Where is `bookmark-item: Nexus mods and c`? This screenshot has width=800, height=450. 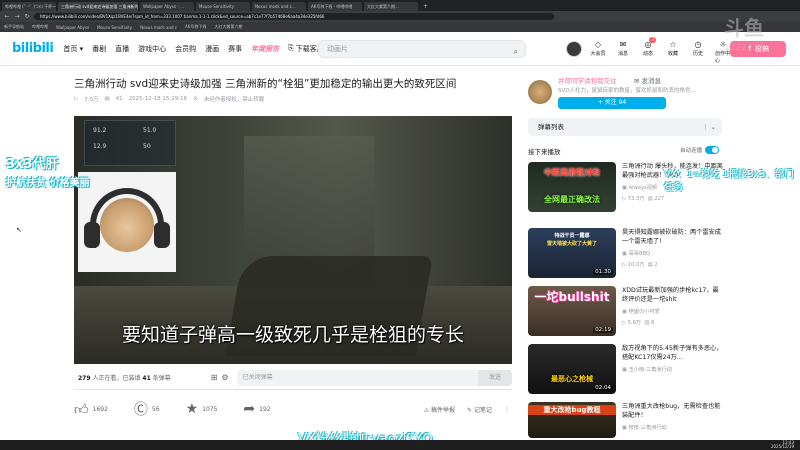
bookmark-item: Nexus mods and c is located at coordinates (158, 27).